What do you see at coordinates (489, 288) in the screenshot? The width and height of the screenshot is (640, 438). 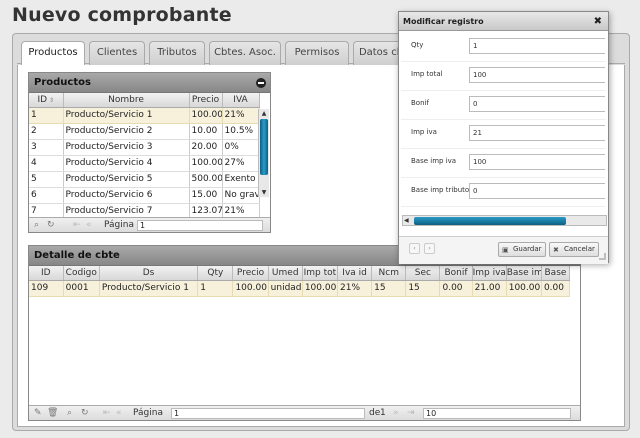 I see `table-cell: 21.00` at bounding box center [489, 288].